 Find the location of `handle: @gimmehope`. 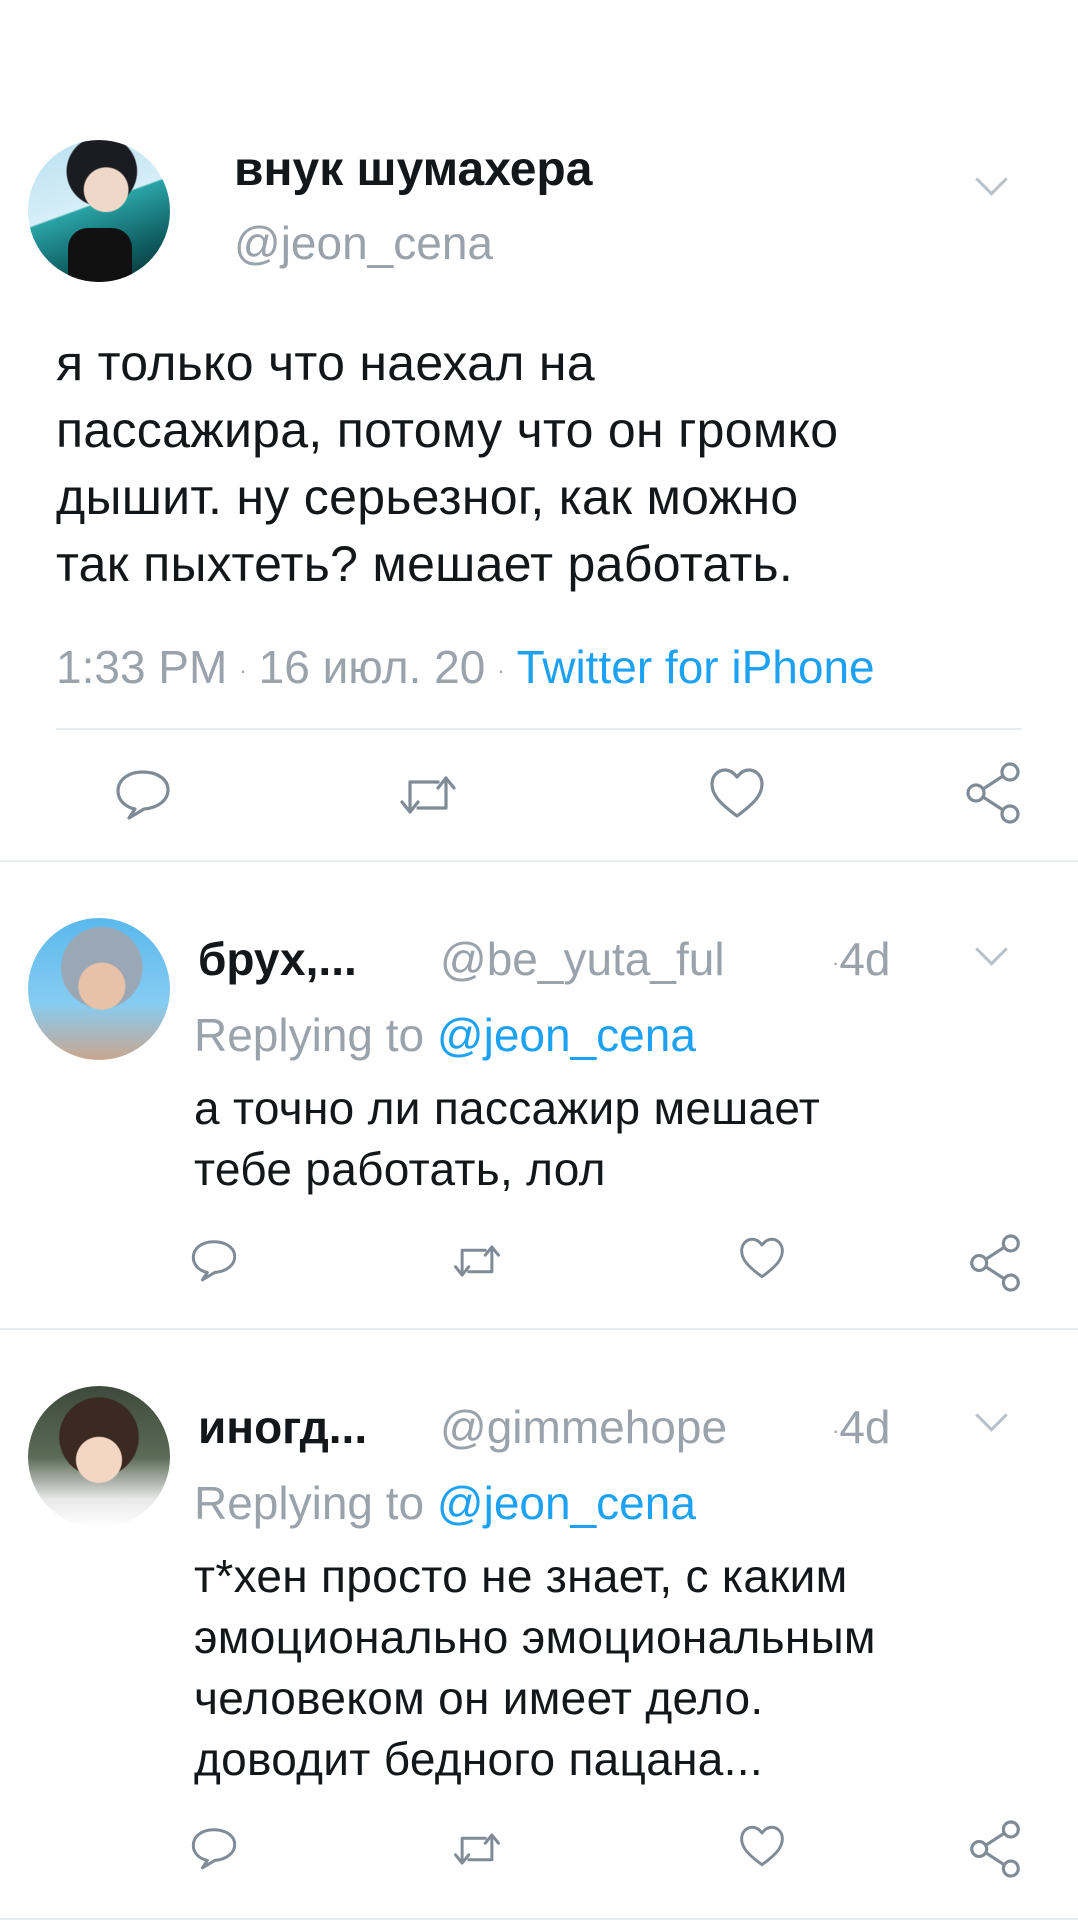

handle: @gimmehope is located at coordinates (583, 1427).